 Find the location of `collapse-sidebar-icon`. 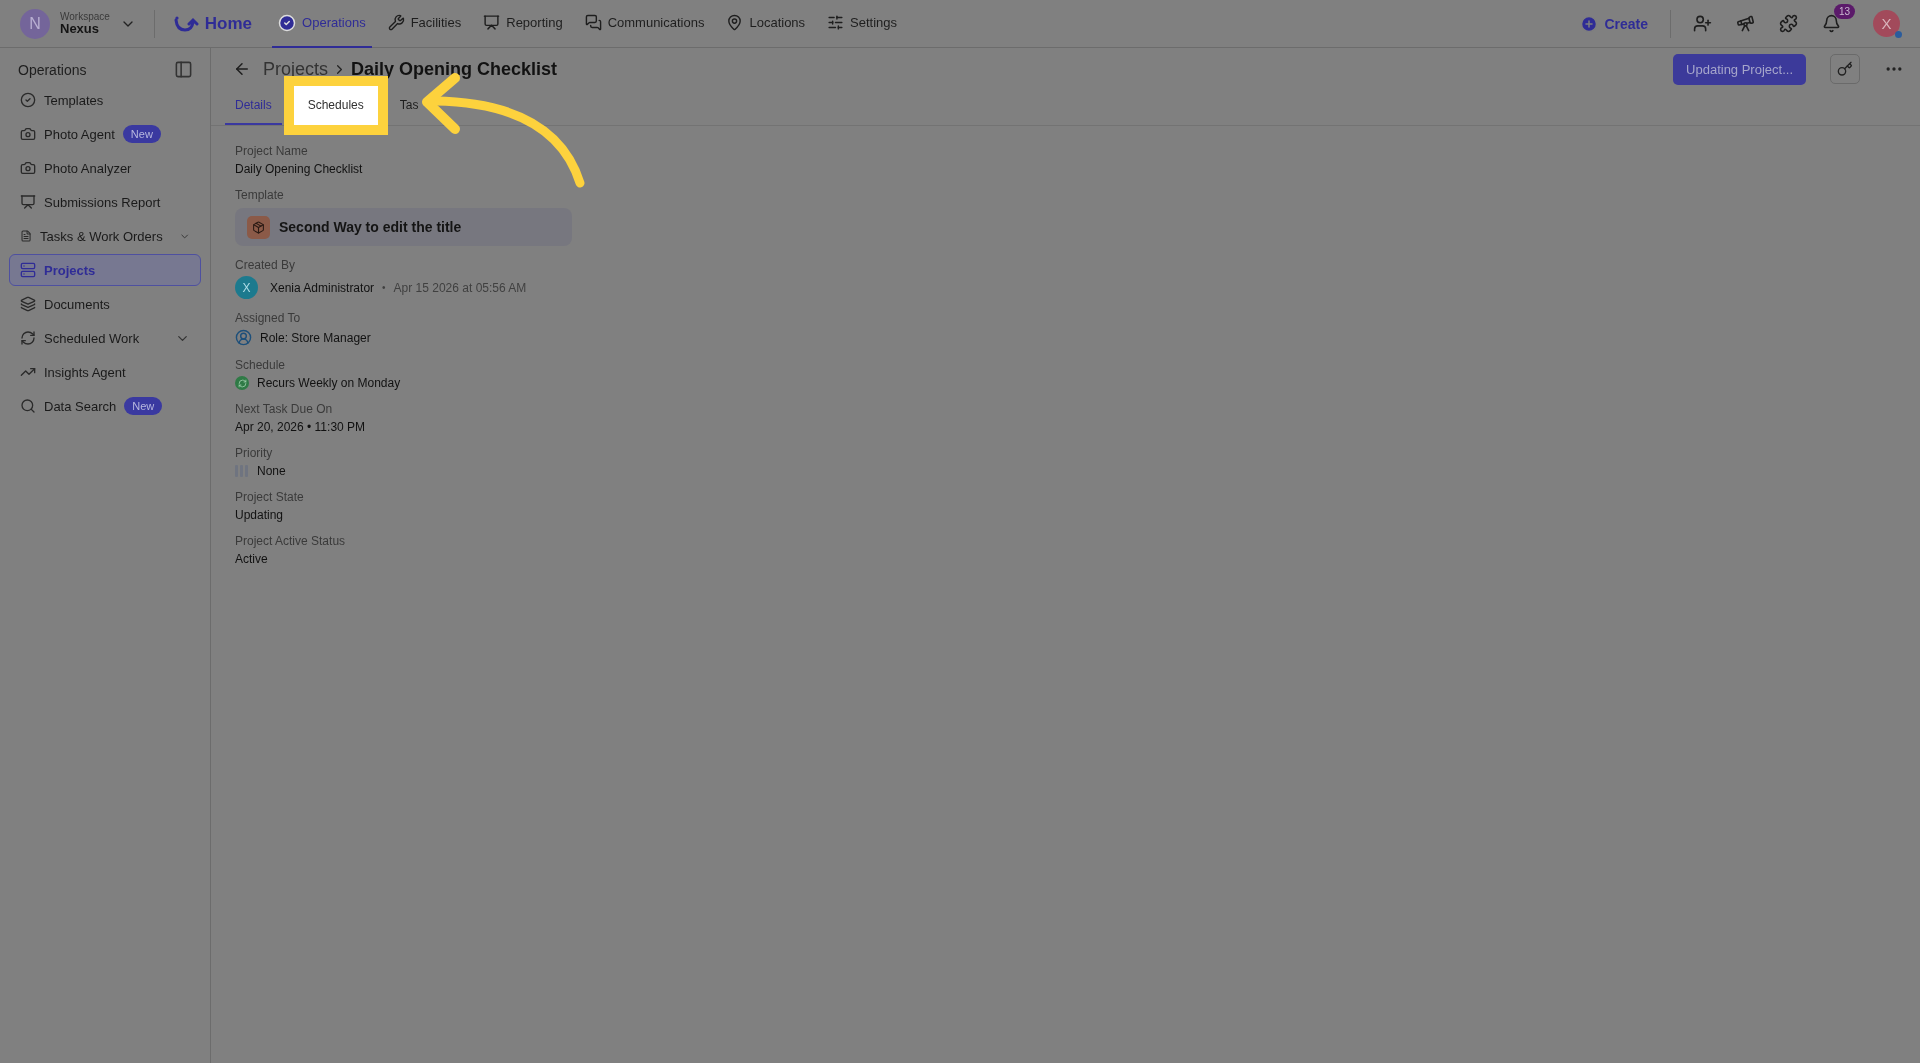

collapse-sidebar-icon is located at coordinates (183, 69).